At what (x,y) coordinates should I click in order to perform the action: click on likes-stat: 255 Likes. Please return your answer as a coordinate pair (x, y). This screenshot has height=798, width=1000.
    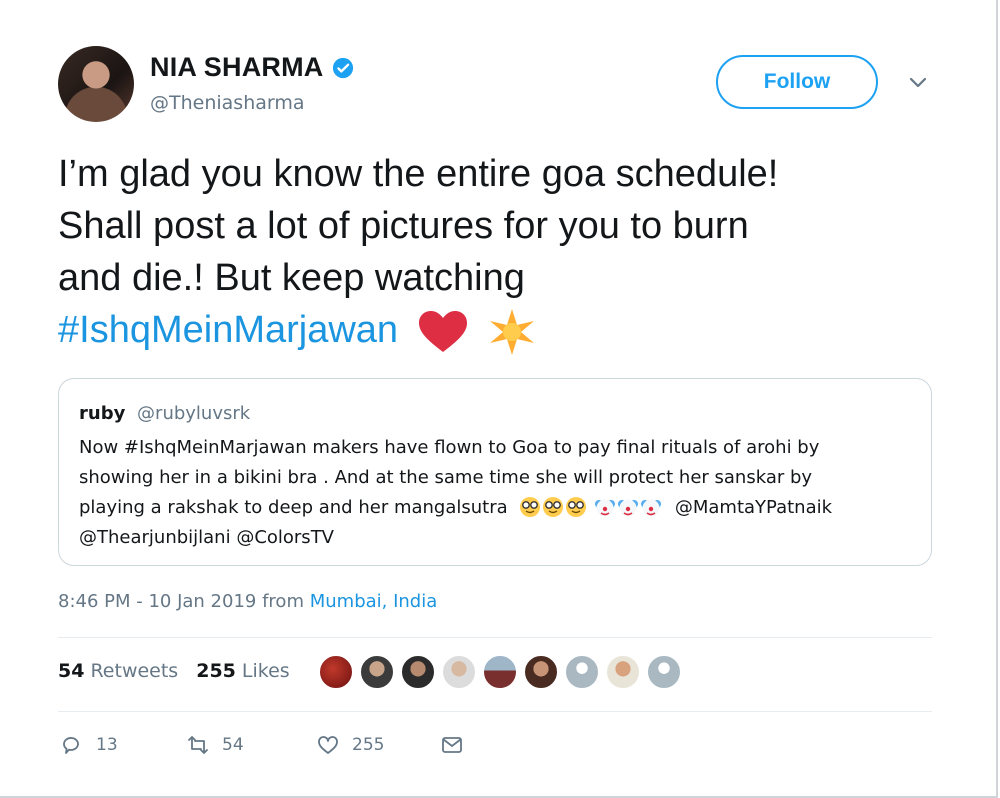
    Looking at the image, I should click on (242, 671).